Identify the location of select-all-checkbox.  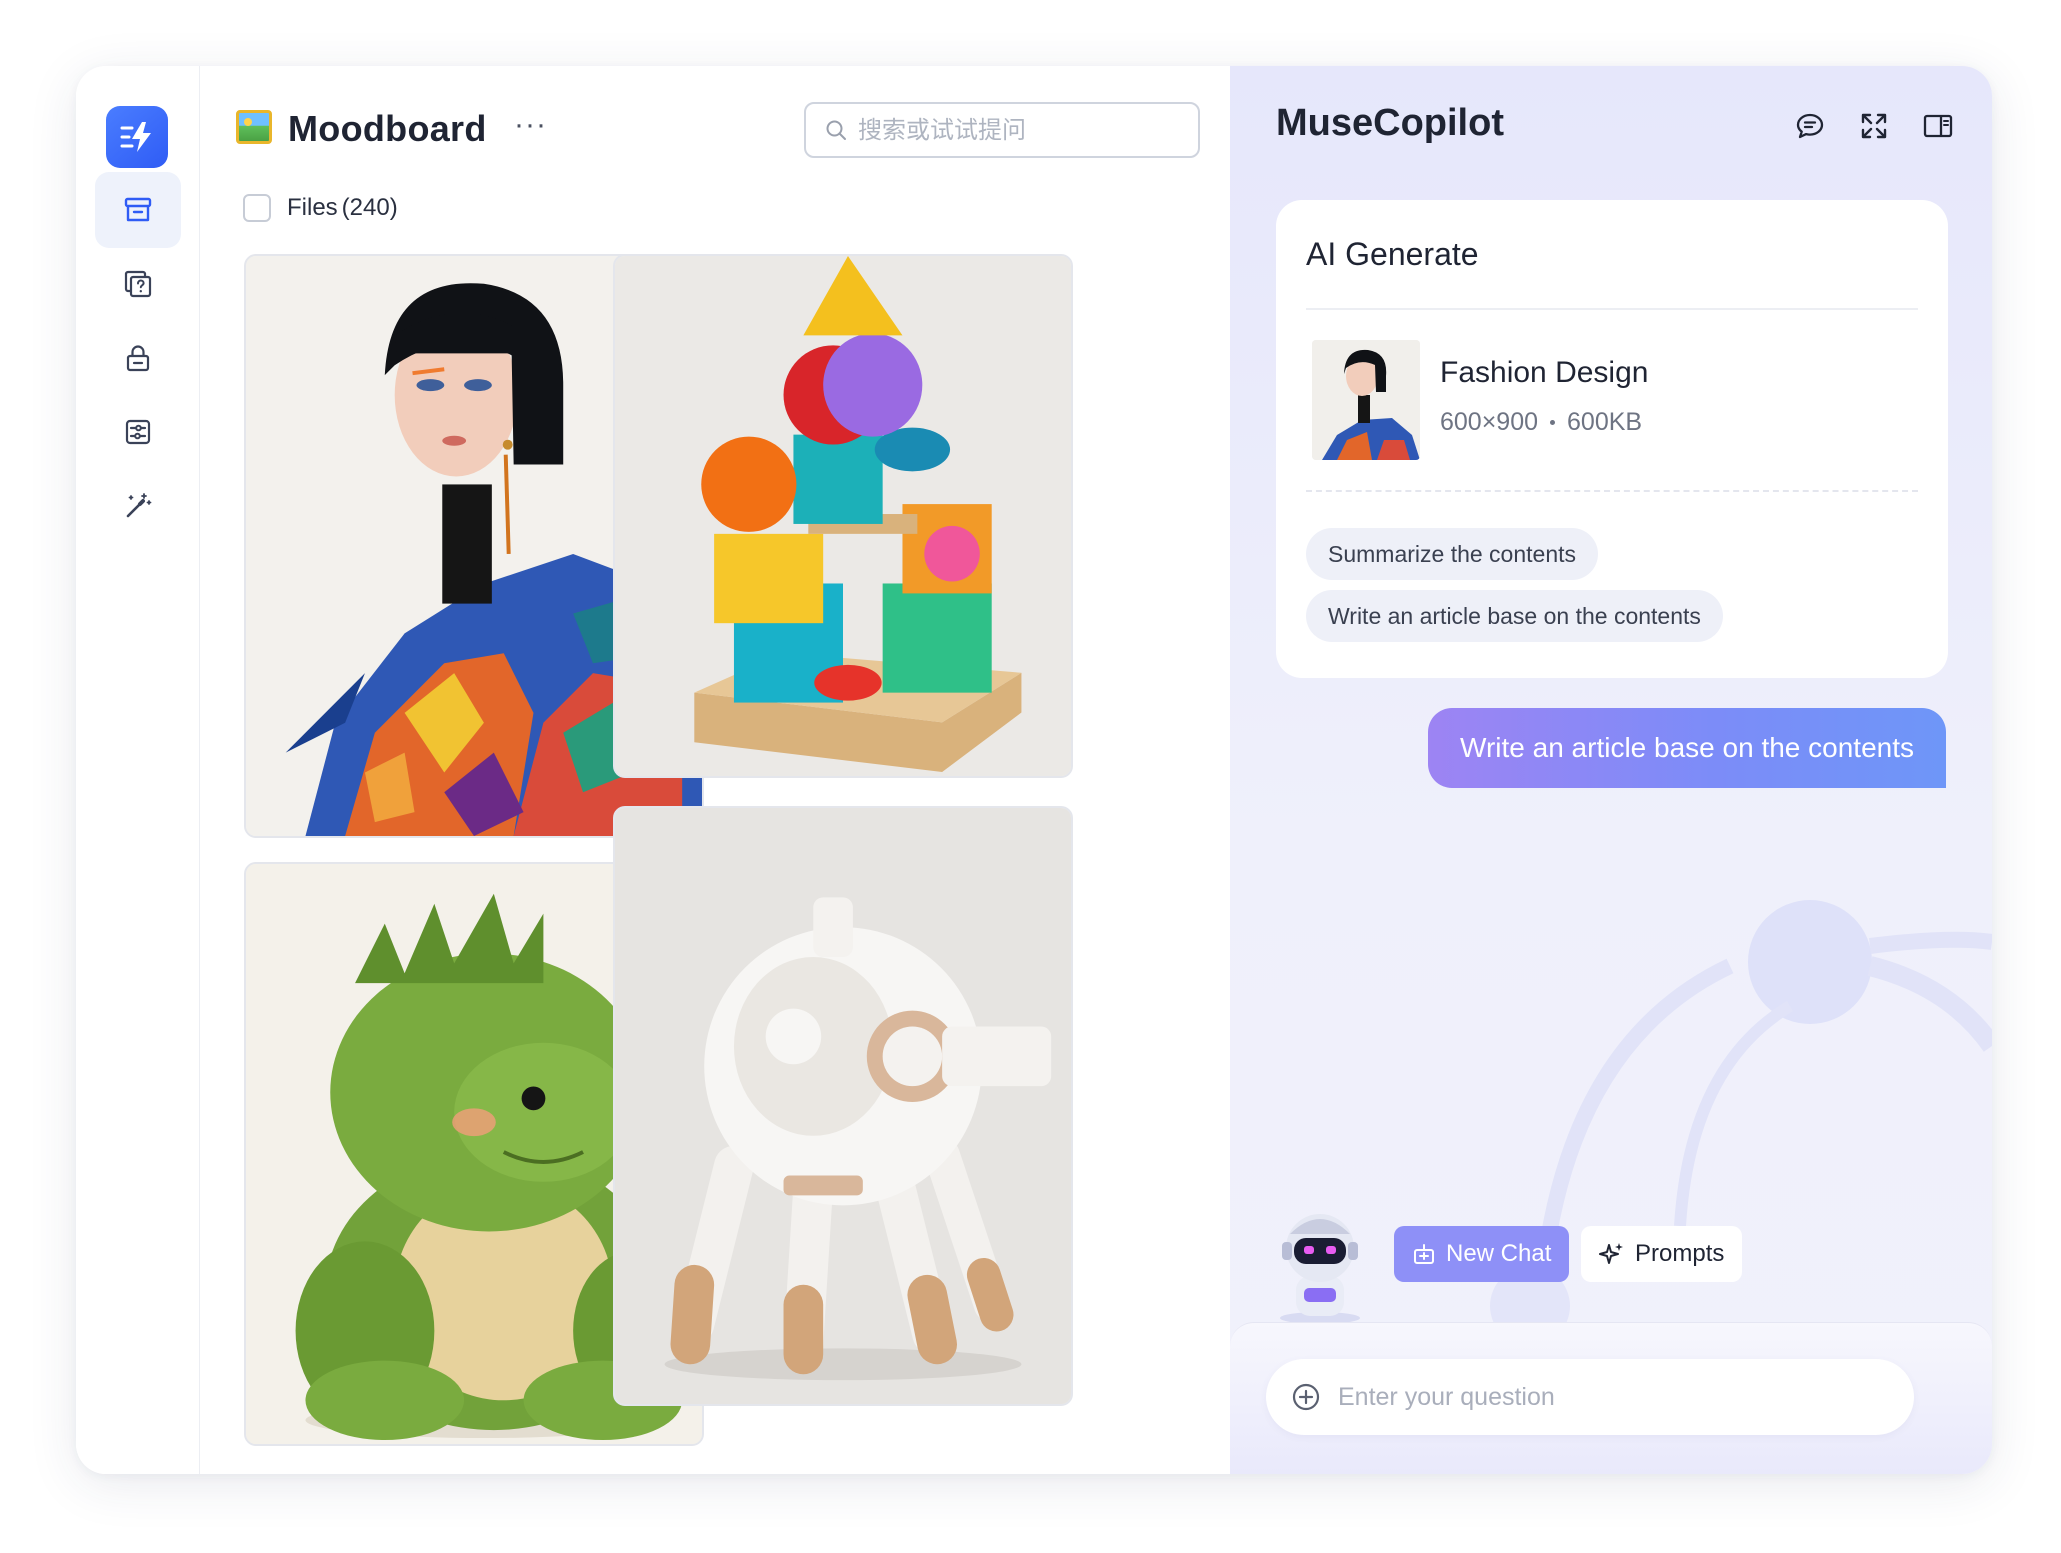
(257, 208).